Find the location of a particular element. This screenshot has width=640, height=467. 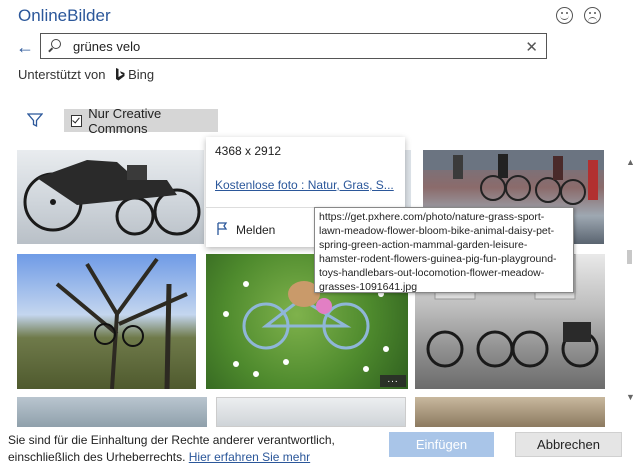

search-icon is located at coordinates (56, 44).